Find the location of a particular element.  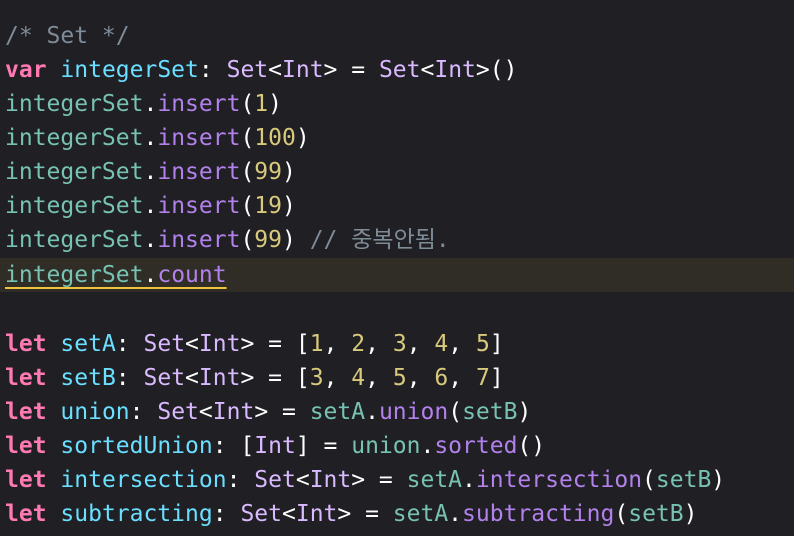

number-token: 1 is located at coordinates (316, 344).